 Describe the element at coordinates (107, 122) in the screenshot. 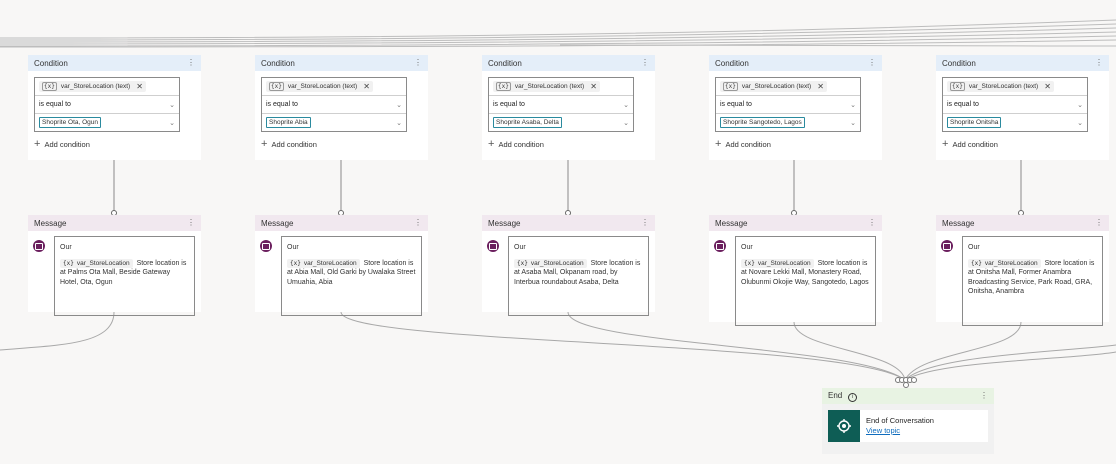

I see `value-select: Shoprite Ota, Ogun ⌄` at that location.